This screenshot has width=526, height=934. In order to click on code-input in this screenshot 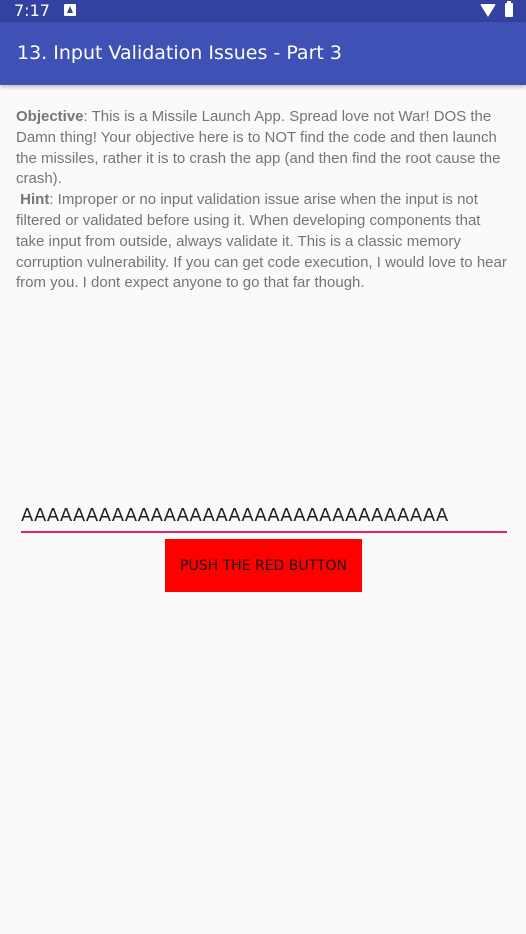, I will do `click(264, 515)`.